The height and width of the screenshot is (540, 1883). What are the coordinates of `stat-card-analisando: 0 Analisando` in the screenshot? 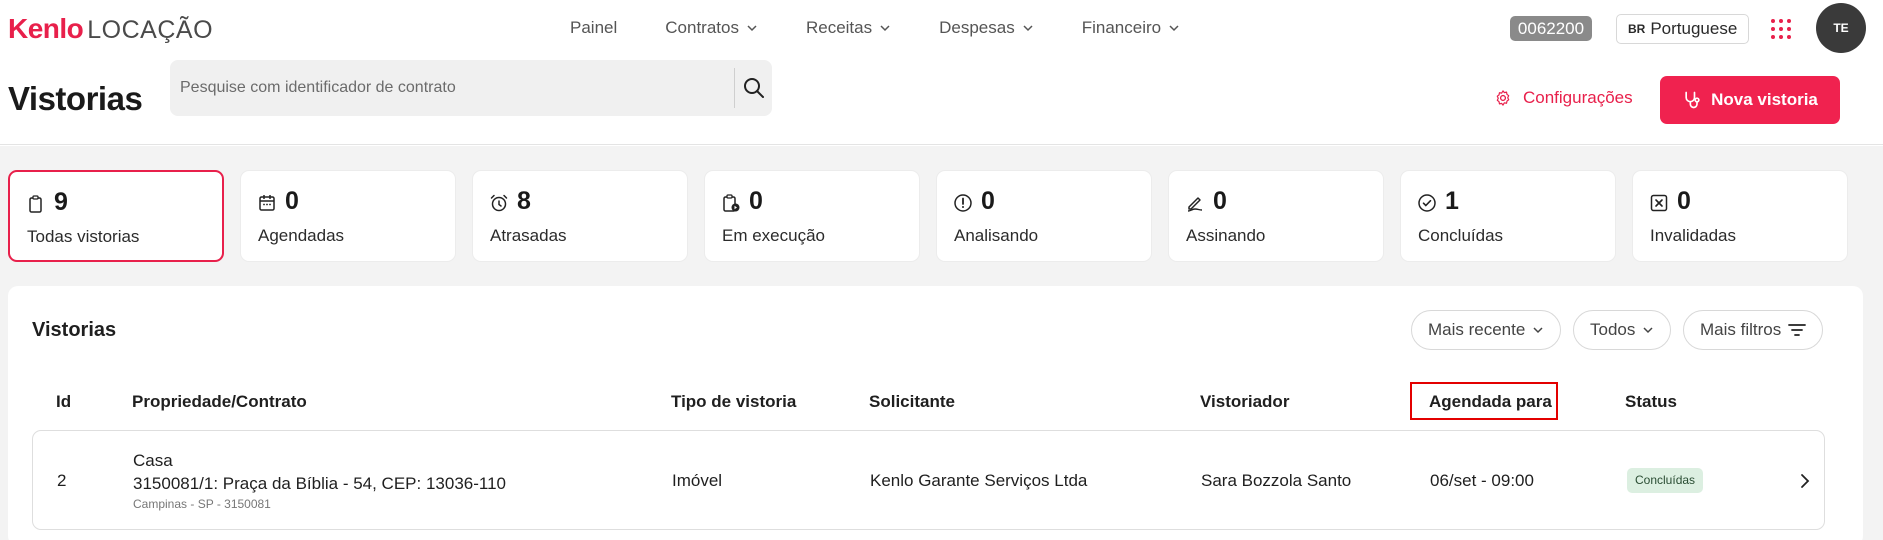 It's located at (1044, 216).